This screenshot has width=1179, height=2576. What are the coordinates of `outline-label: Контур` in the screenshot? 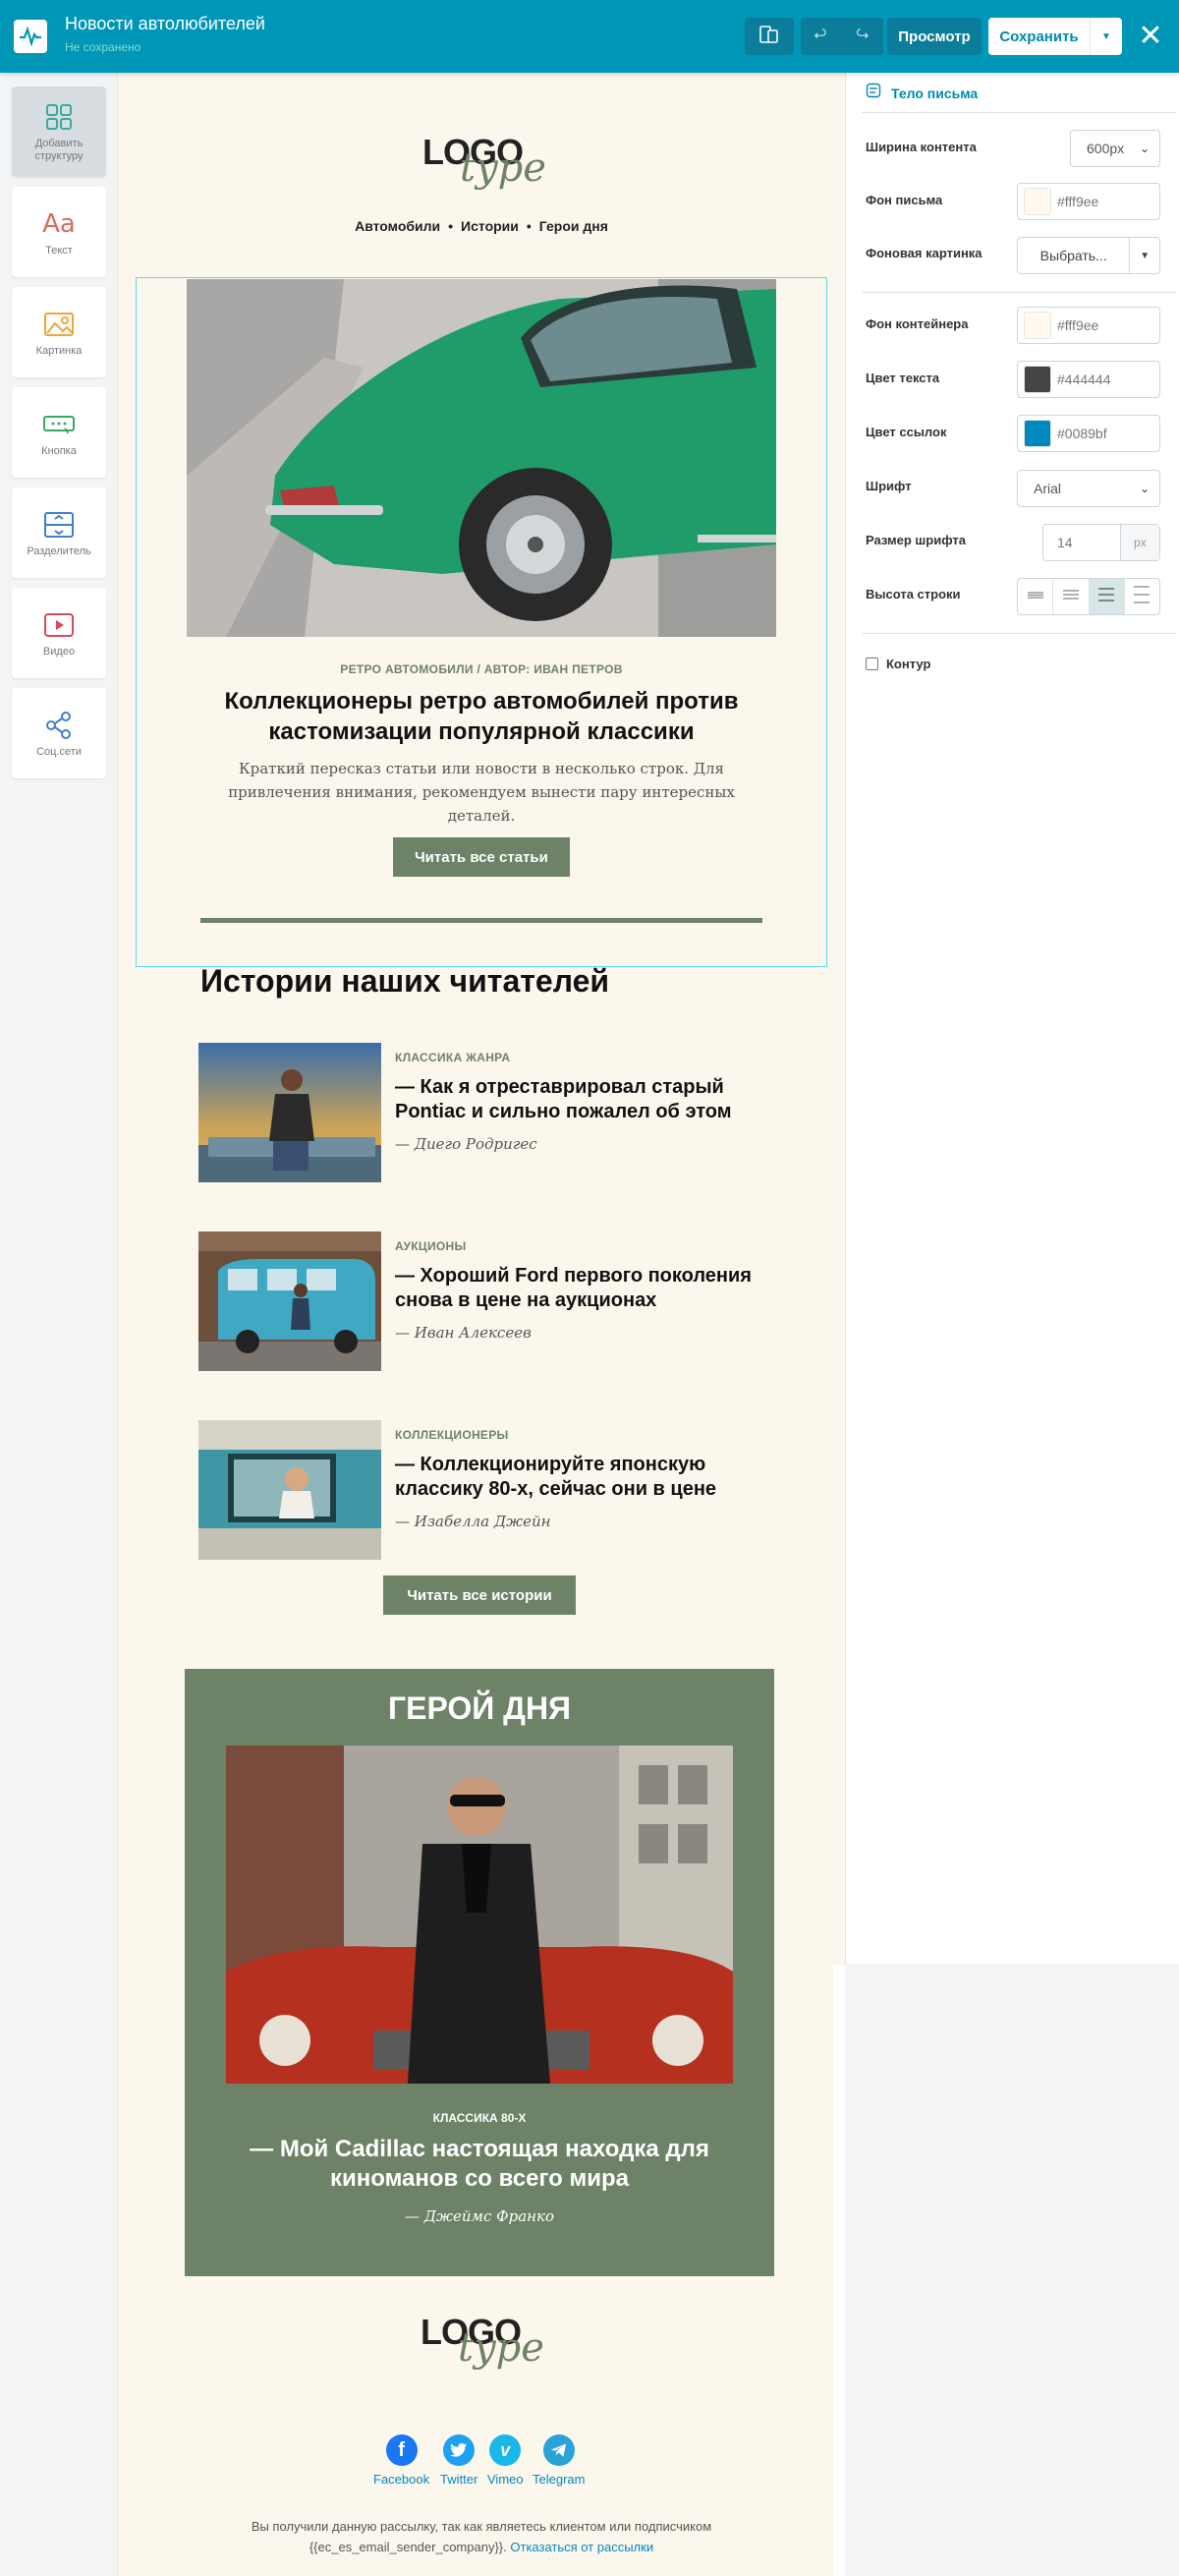 It's located at (909, 664).